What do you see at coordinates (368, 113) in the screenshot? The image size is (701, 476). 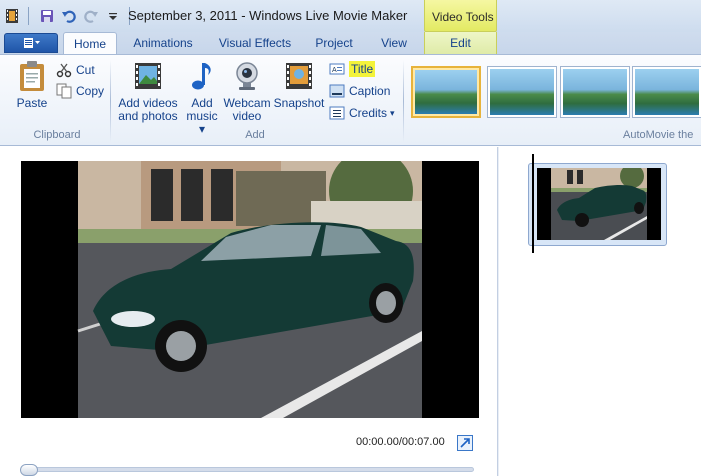 I see `credits-label: Credits` at bounding box center [368, 113].